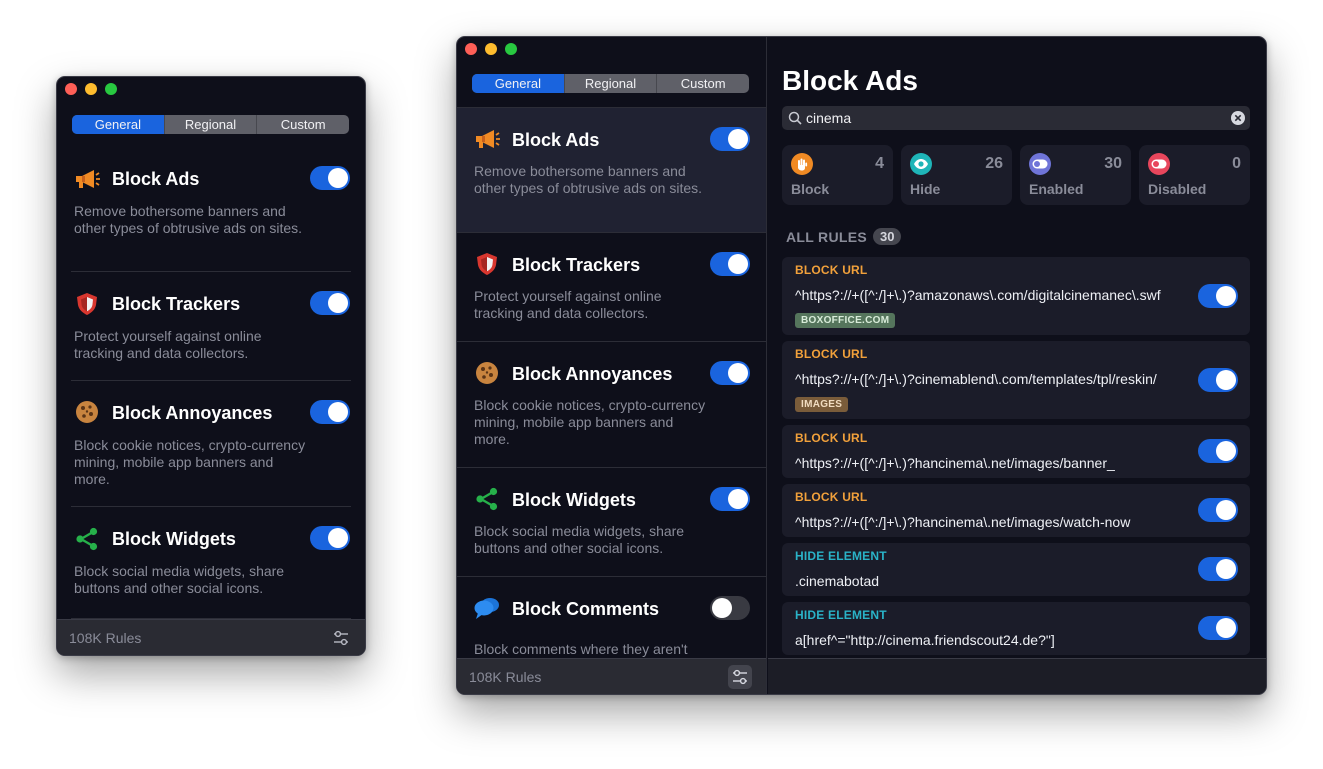 This screenshot has width=1323, height=769. I want to click on stat-enabled: 30 Enabled, so click(1075, 175).